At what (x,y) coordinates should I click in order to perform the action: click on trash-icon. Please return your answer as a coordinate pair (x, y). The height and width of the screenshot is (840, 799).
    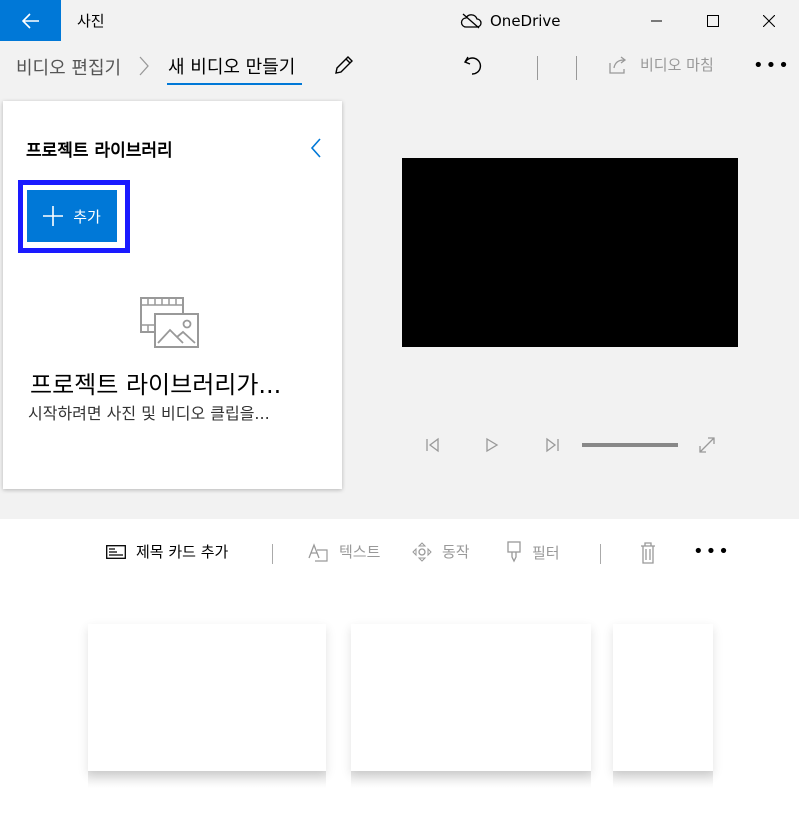
    Looking at the image, I should click on (648, 553).